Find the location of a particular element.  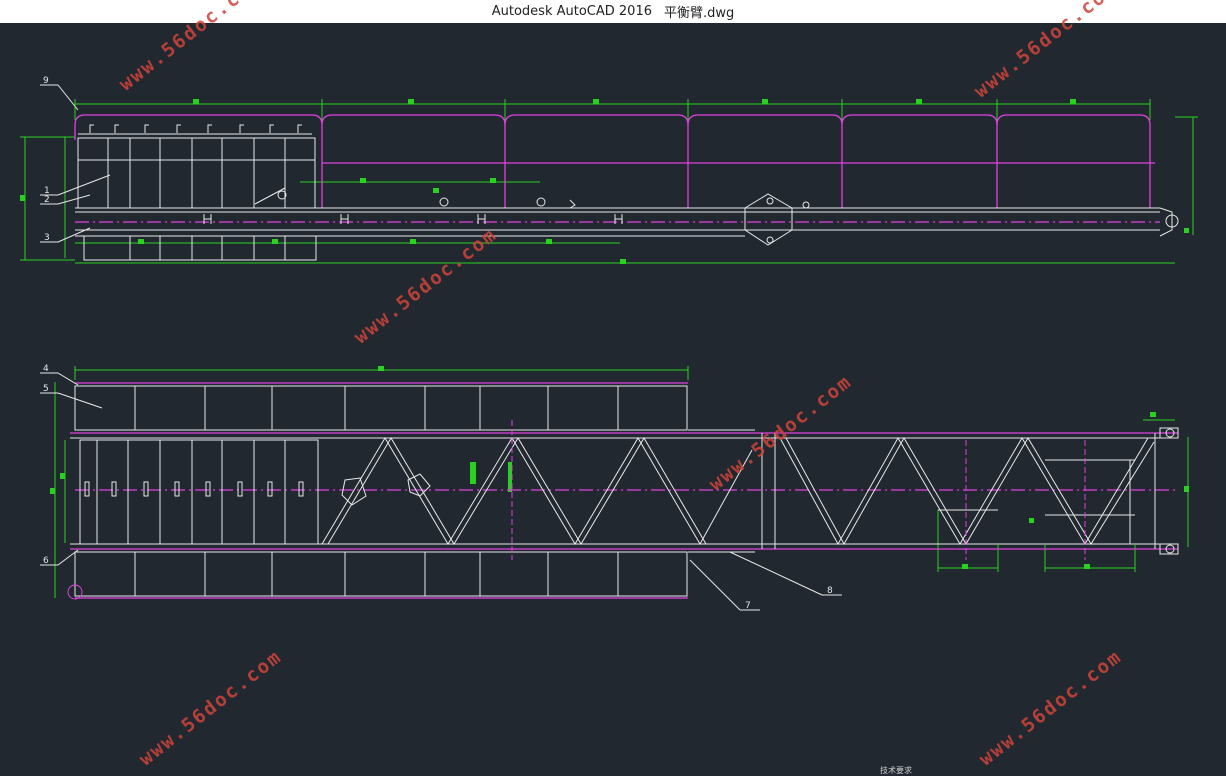

main-chord is located at coordinates (627, 219).